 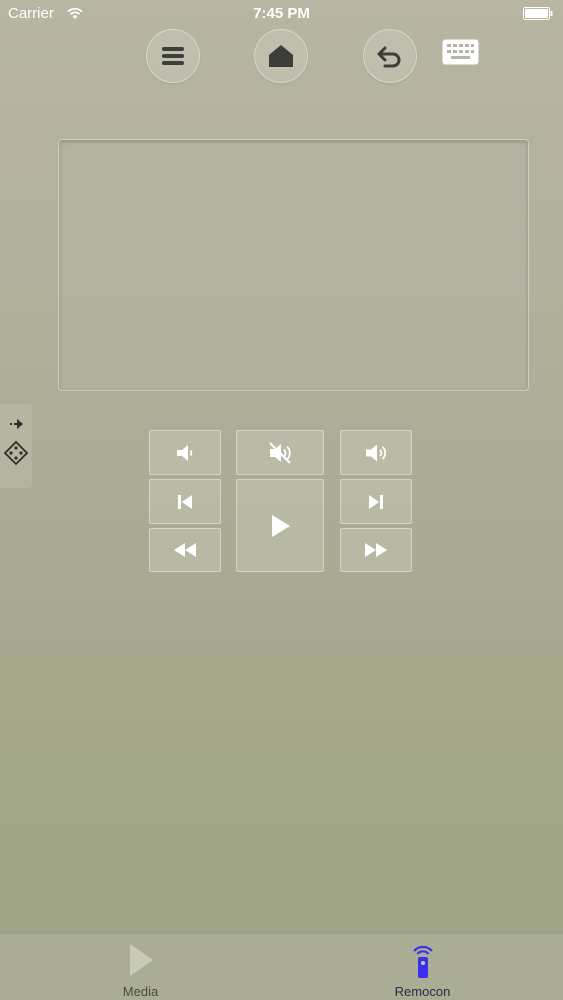 I want to click on status-bar: Carrier 7:45 PM, so click(x=281, y=15).